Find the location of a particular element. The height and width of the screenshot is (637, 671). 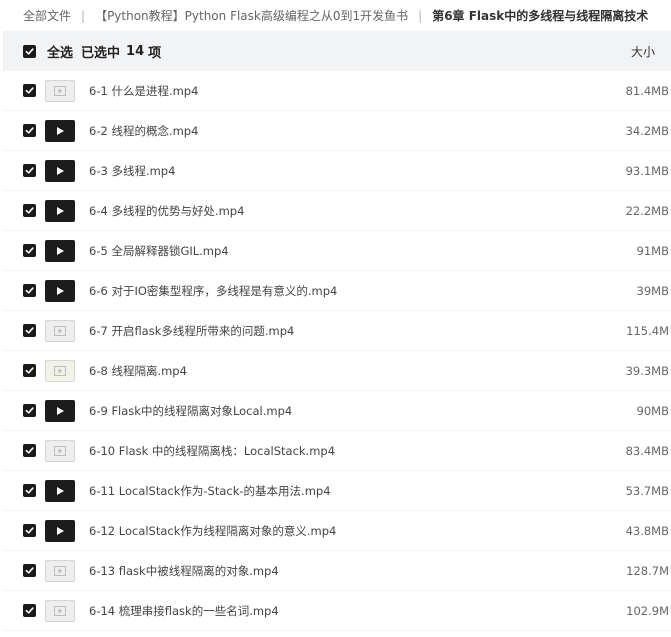

file-row: 6-14 梳理串接flask的一些名词.mp4 102.9M is located at coordinates (337, 611).